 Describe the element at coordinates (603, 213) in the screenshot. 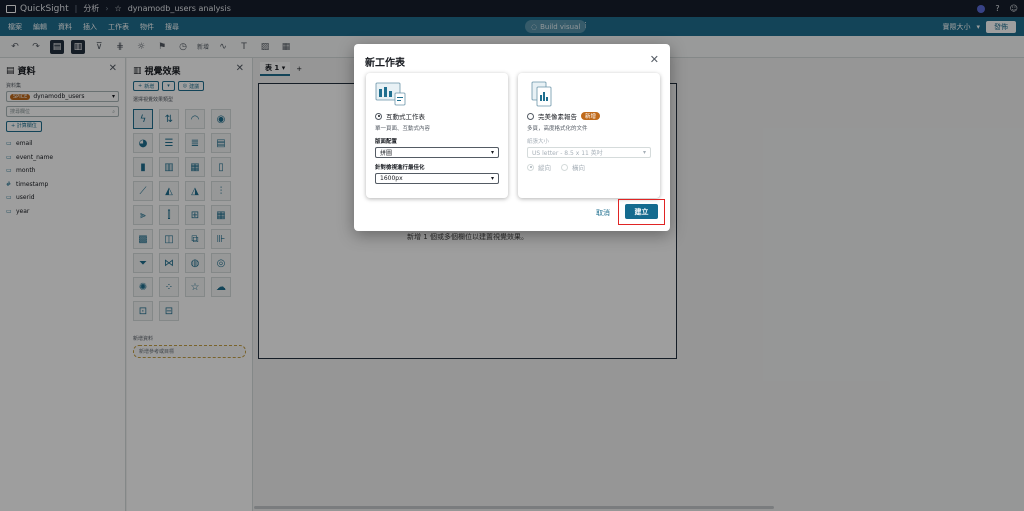

I see `cancel-button: 取消` at that location.